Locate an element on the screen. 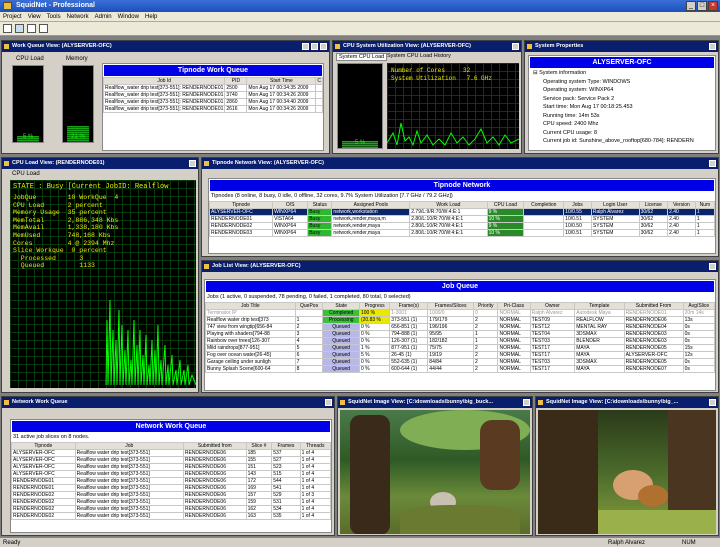 The width and height of the screenshot is (720, 548). save-icon is located at coordinates (19, 28).